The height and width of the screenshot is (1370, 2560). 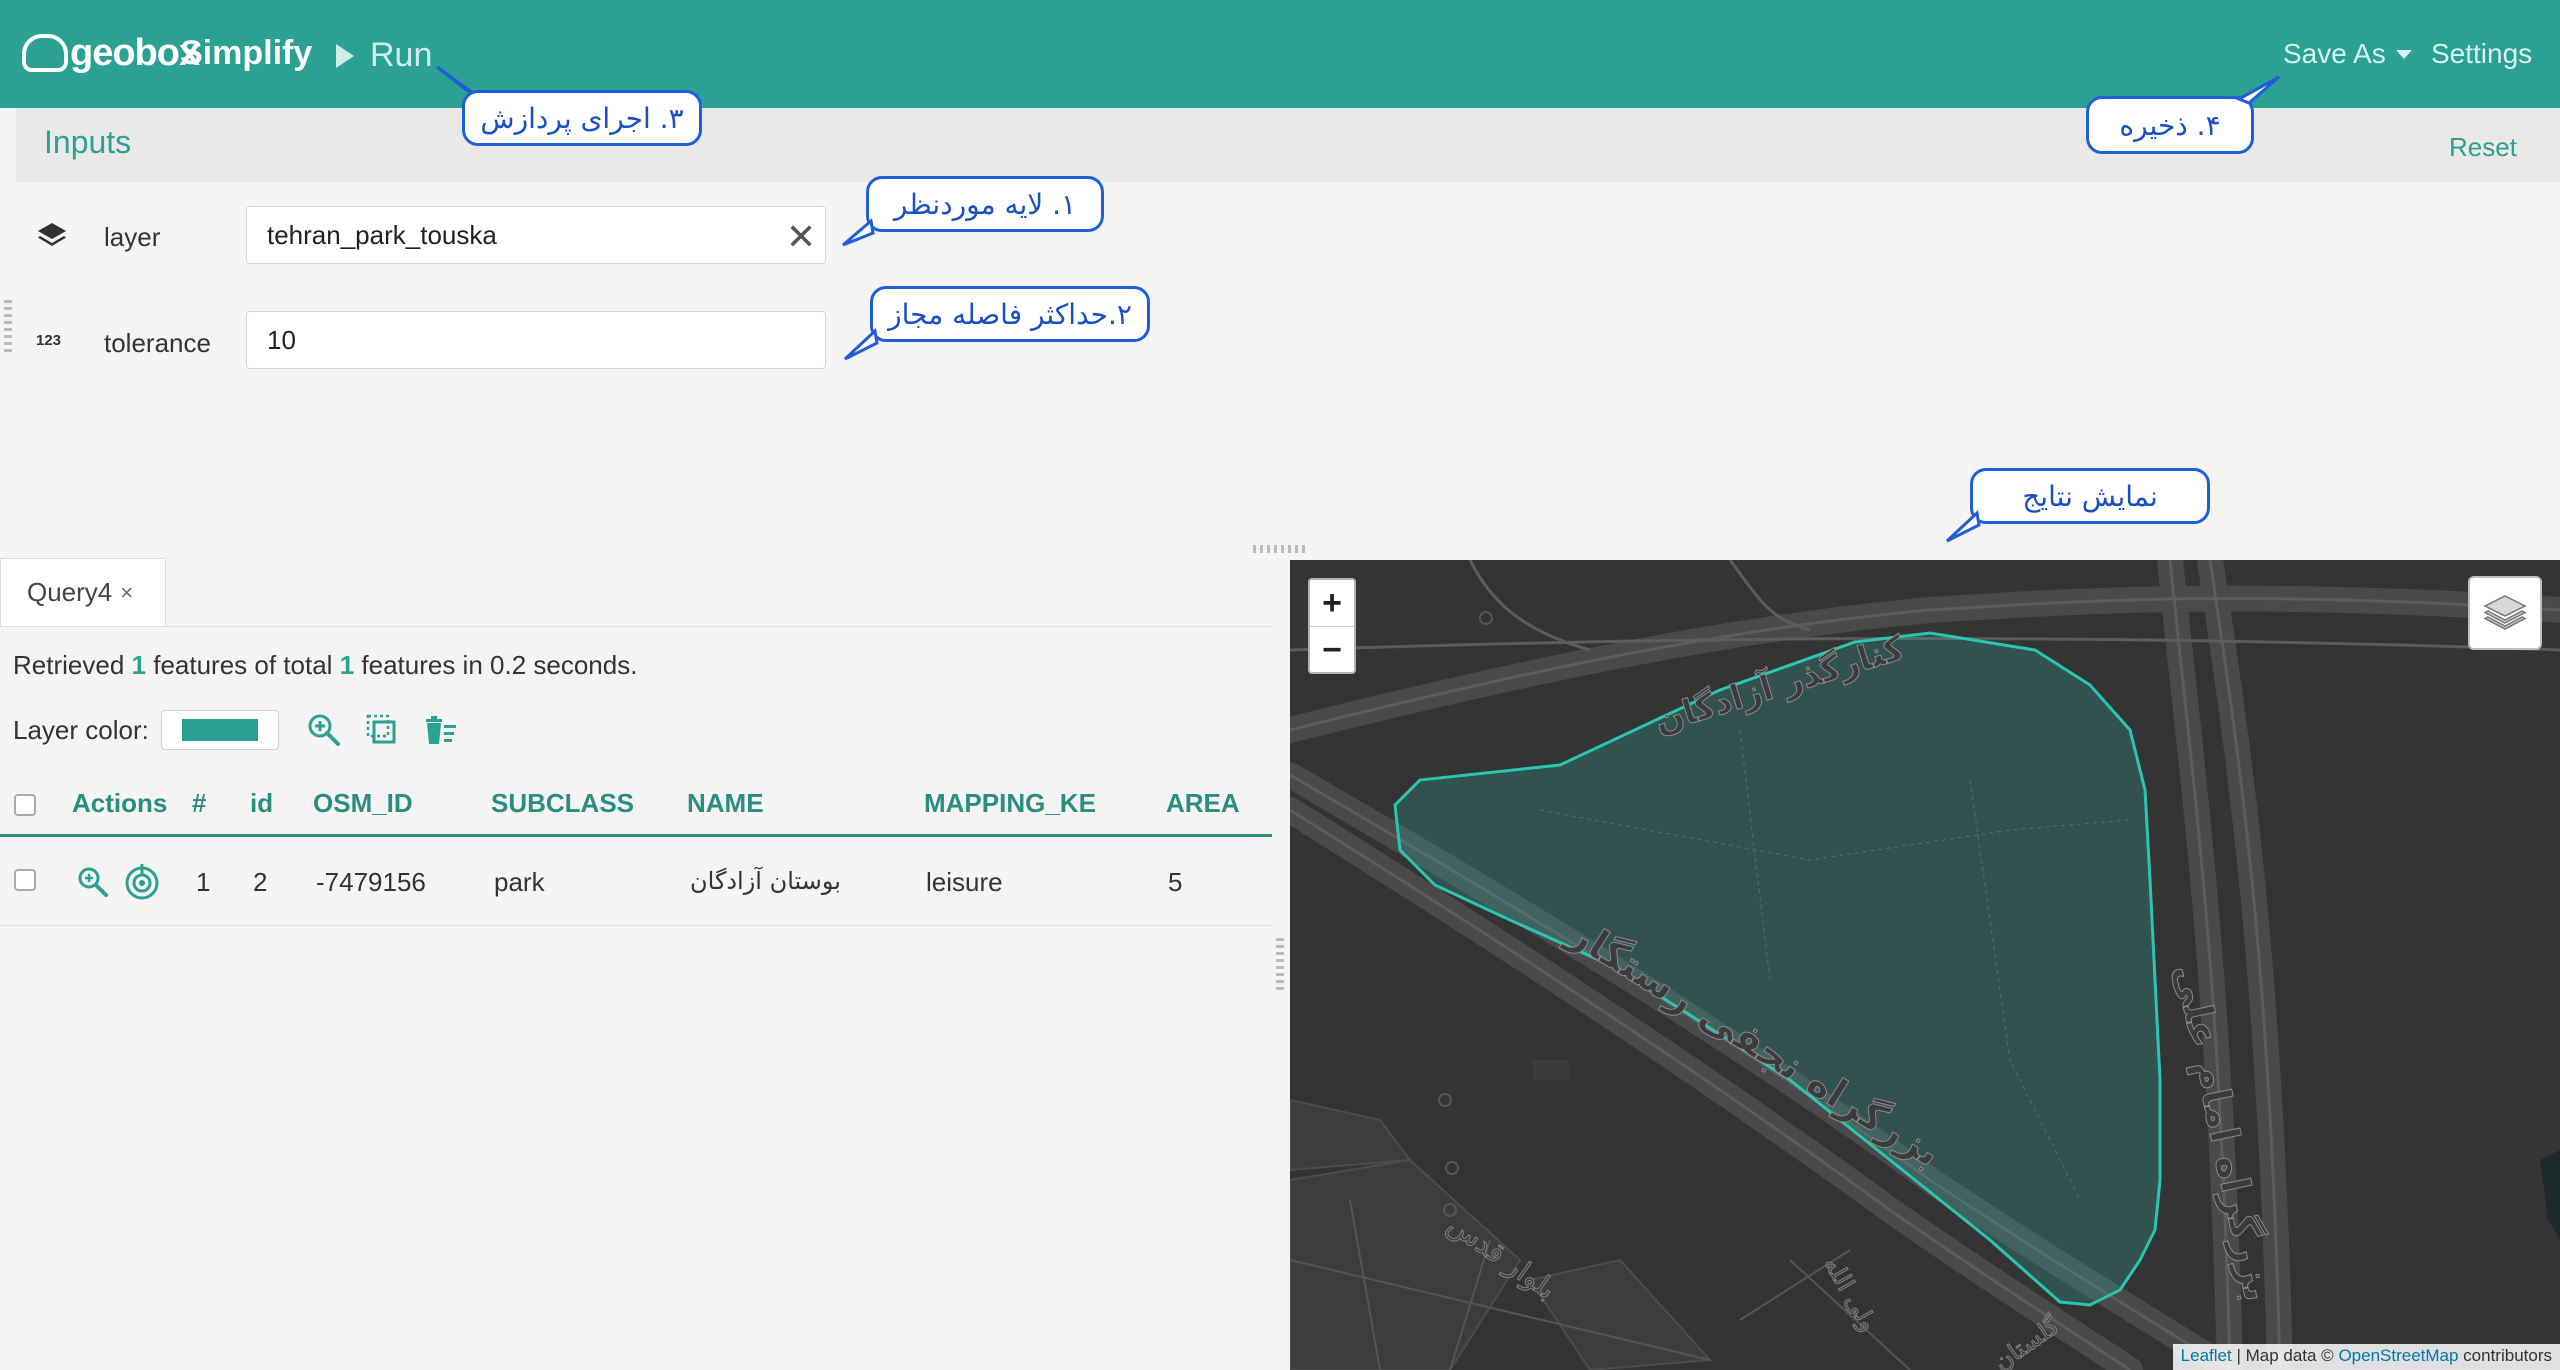 What do you see at coordinates (2481, 54) in the screenshot?
I see `settings-button: Settings` at bounding box center [2481, 54].